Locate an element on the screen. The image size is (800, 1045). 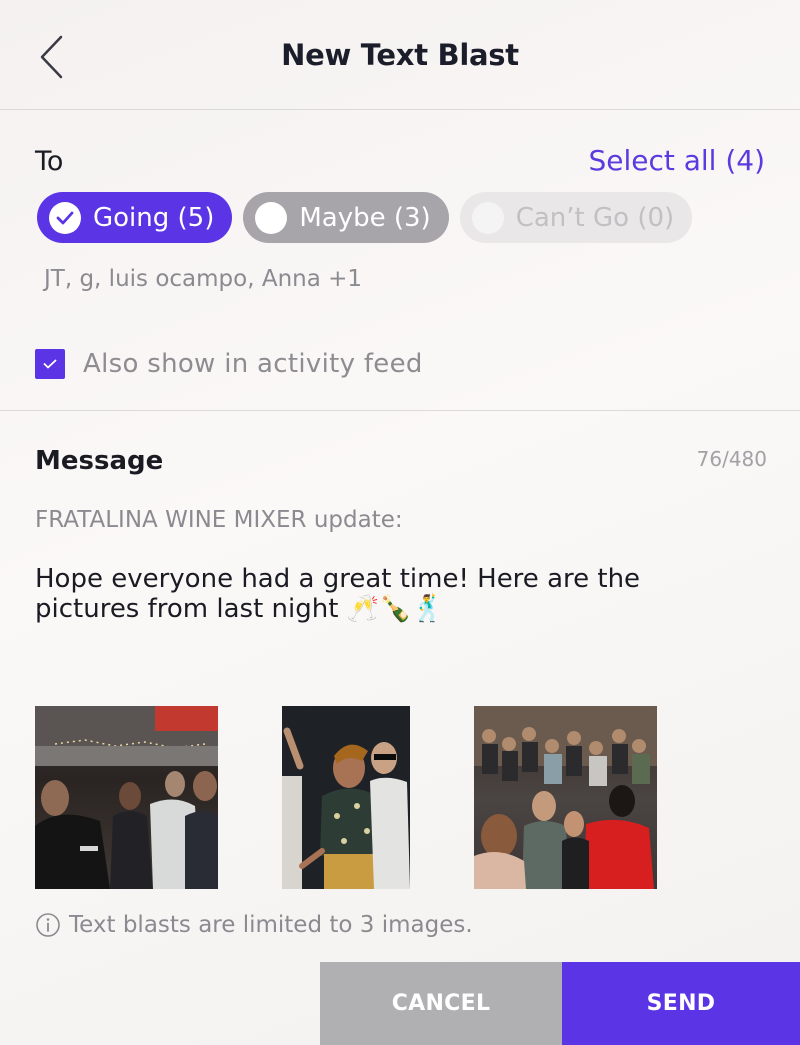
to-label: To is located at coordinates (49, 161).